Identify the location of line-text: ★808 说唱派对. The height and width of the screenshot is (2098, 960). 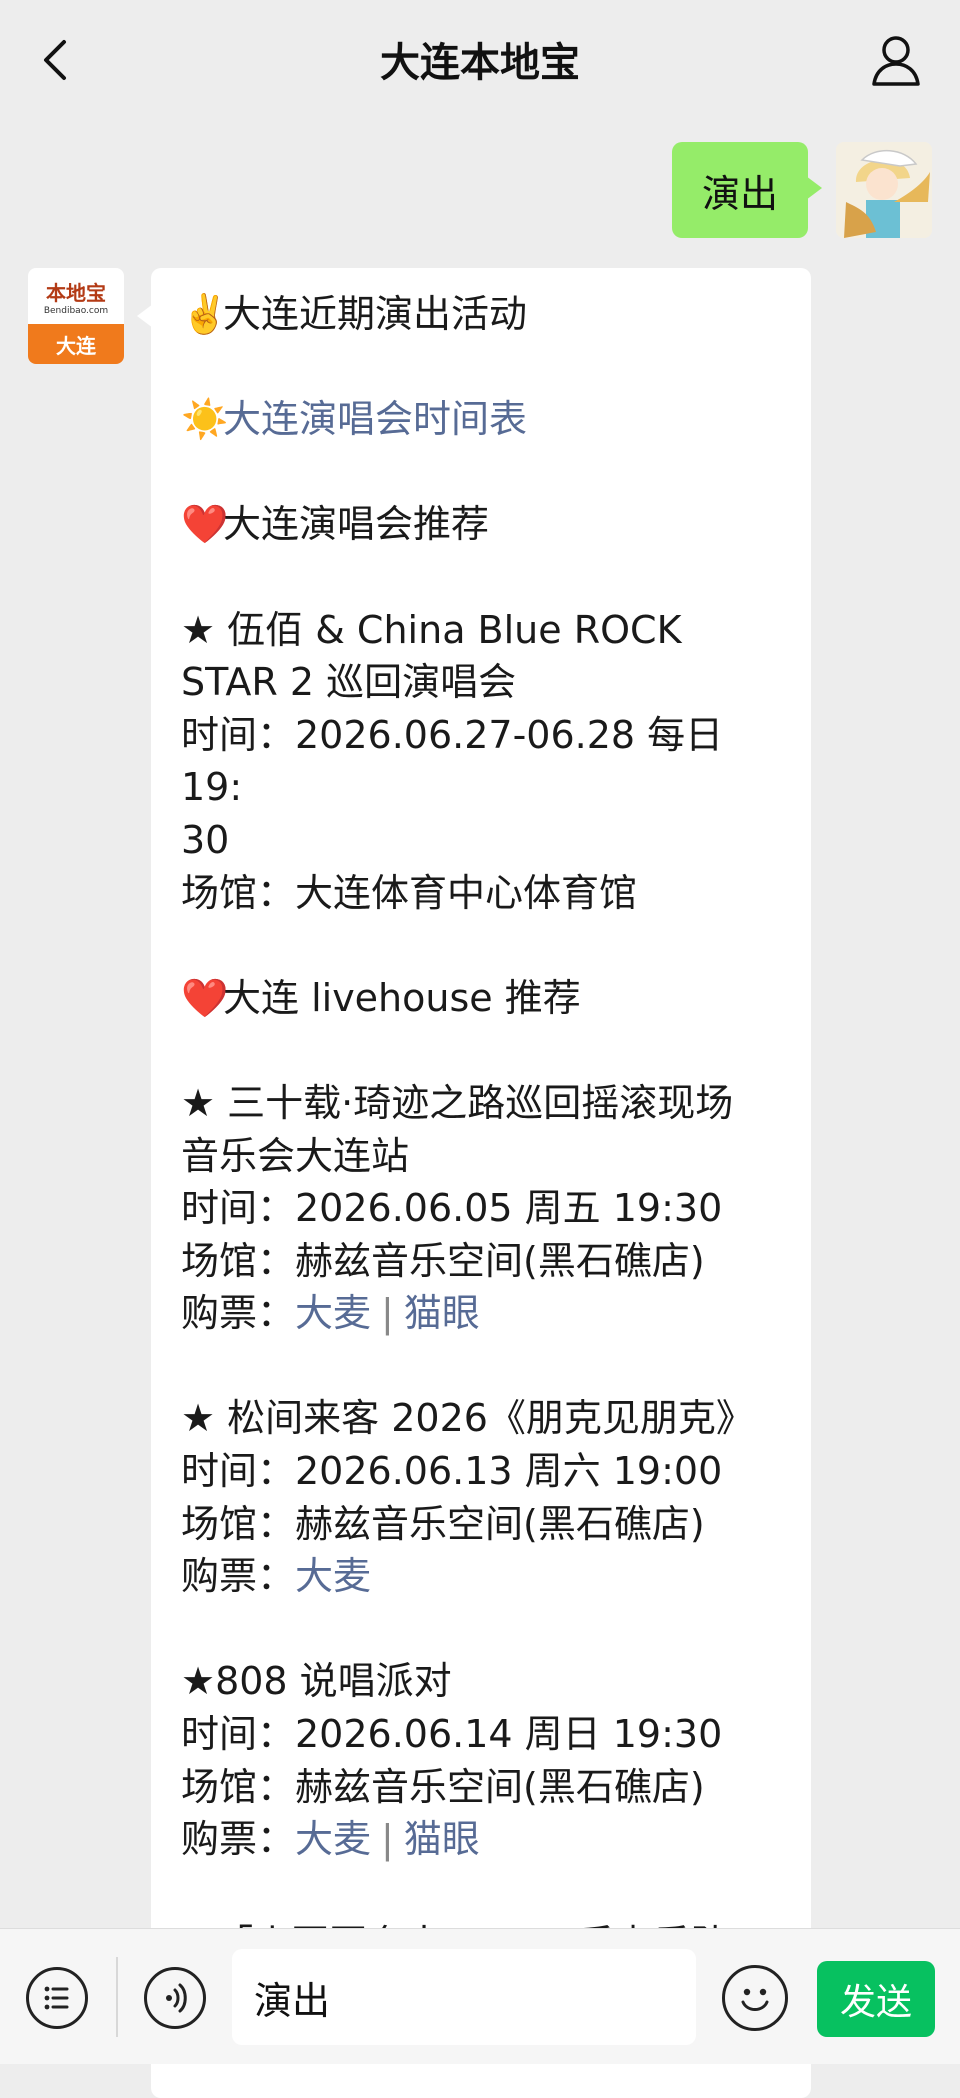
(316, 1681).